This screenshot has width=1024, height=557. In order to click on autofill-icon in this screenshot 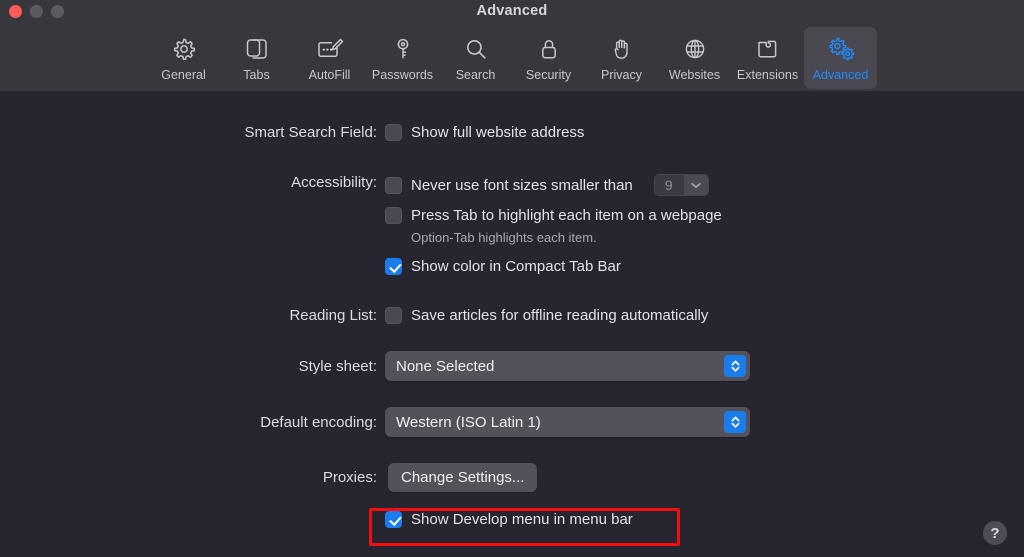, I will do `click(330, 49)`.